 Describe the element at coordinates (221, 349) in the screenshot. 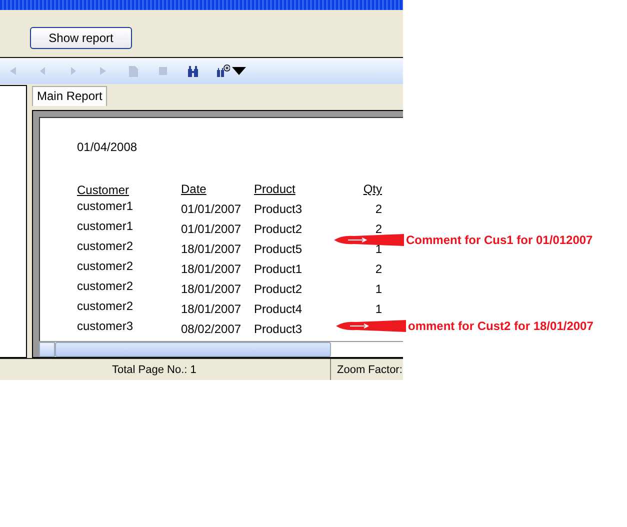

I see `horizontal-scrollbar` at that location.